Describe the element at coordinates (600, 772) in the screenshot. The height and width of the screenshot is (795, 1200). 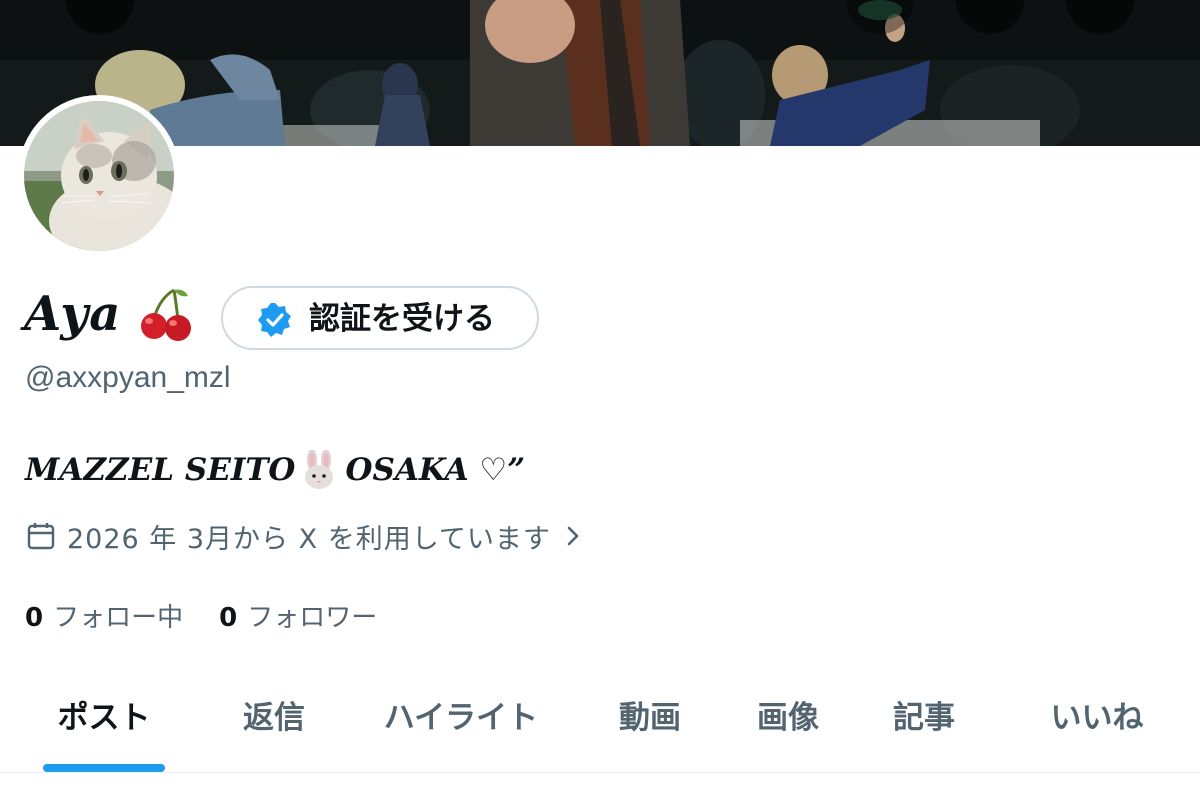
I see `tabs-divider` at that location.